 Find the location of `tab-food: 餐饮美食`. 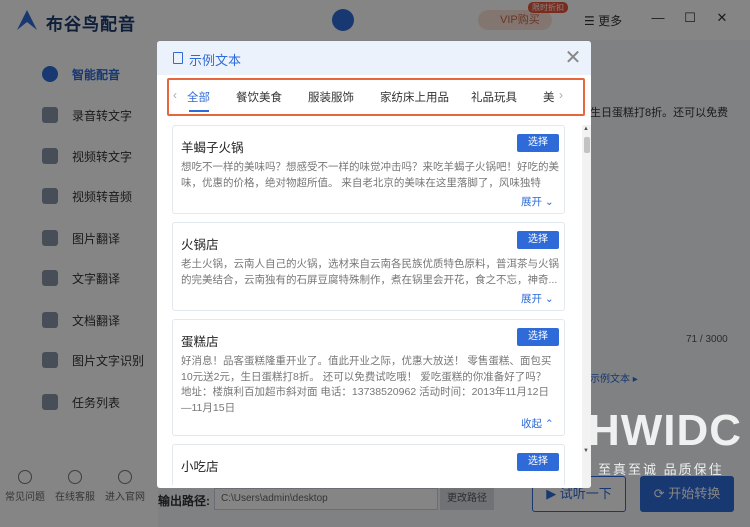

tab-food: 餐饮美食 is located at coordinates (259, 97).